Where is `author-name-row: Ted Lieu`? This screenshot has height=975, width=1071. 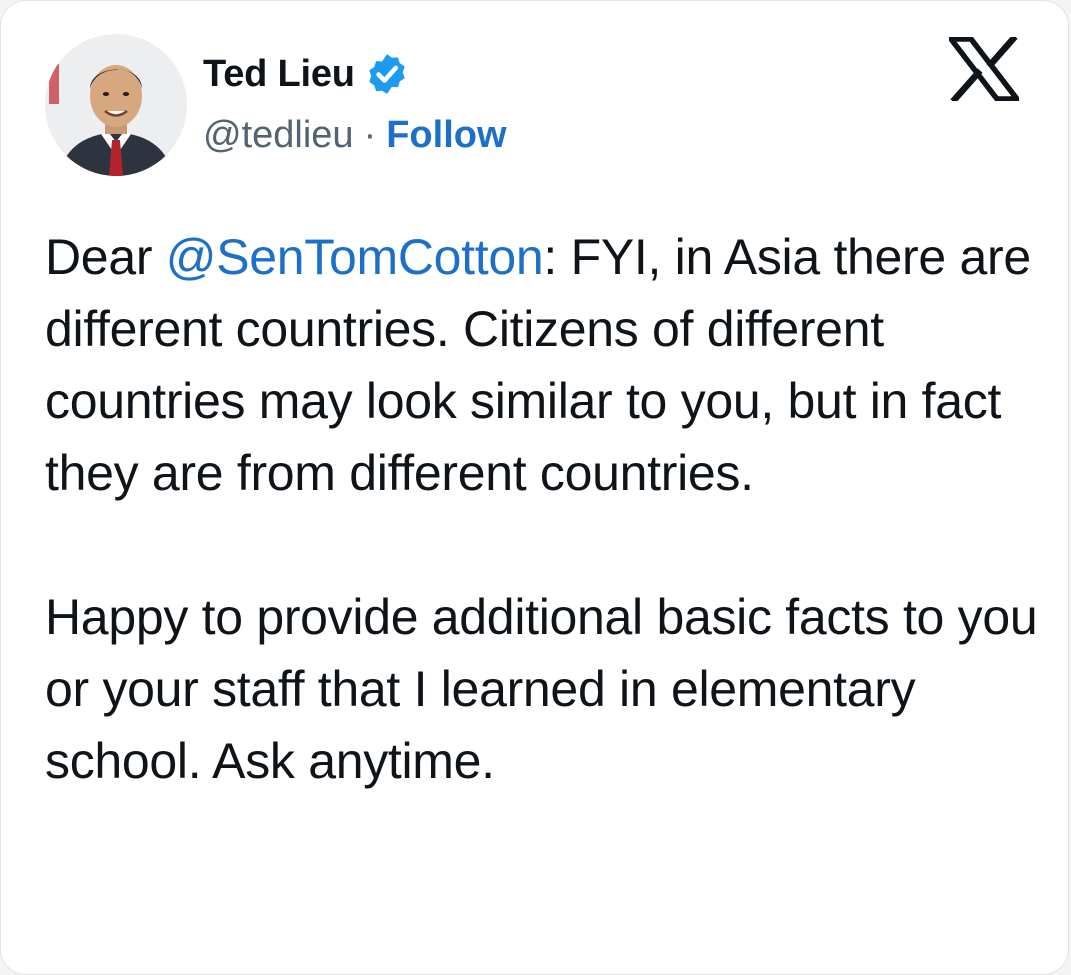 author-name-row: Ted Lieu is located at coordinates (306, 74).